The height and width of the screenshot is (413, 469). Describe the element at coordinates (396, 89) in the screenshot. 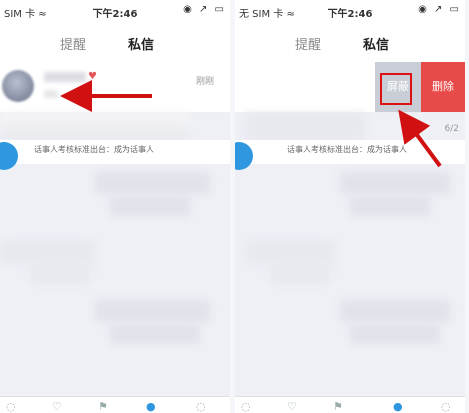

I see `highlight-box` at that location.